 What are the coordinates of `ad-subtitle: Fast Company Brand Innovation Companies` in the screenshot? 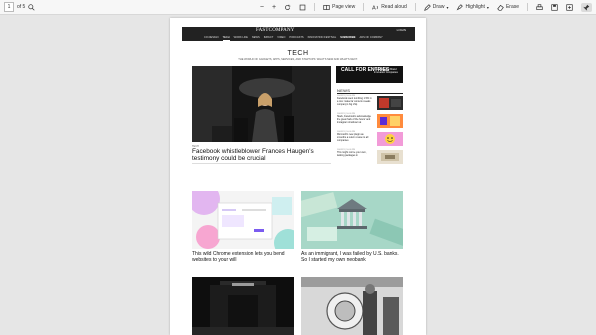 It's located at (386, 71).